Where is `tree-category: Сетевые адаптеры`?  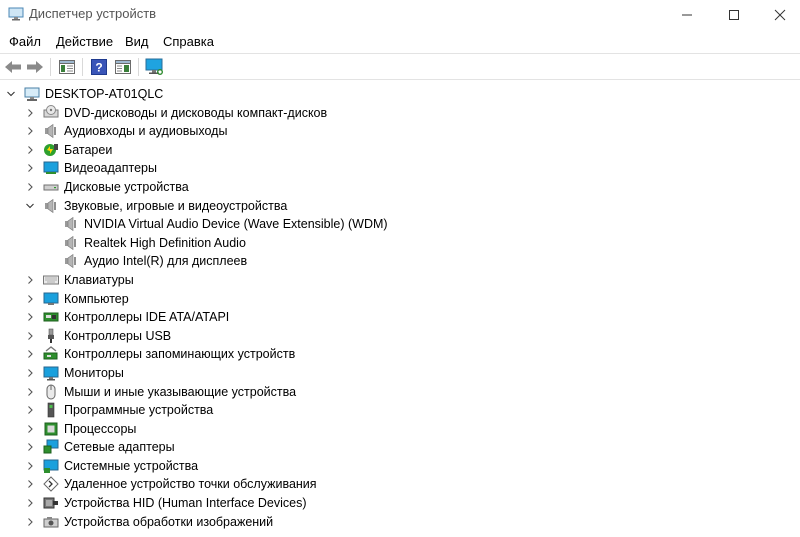
tree-category: Сетевые адаптеры is located at coordinates (400, 447).